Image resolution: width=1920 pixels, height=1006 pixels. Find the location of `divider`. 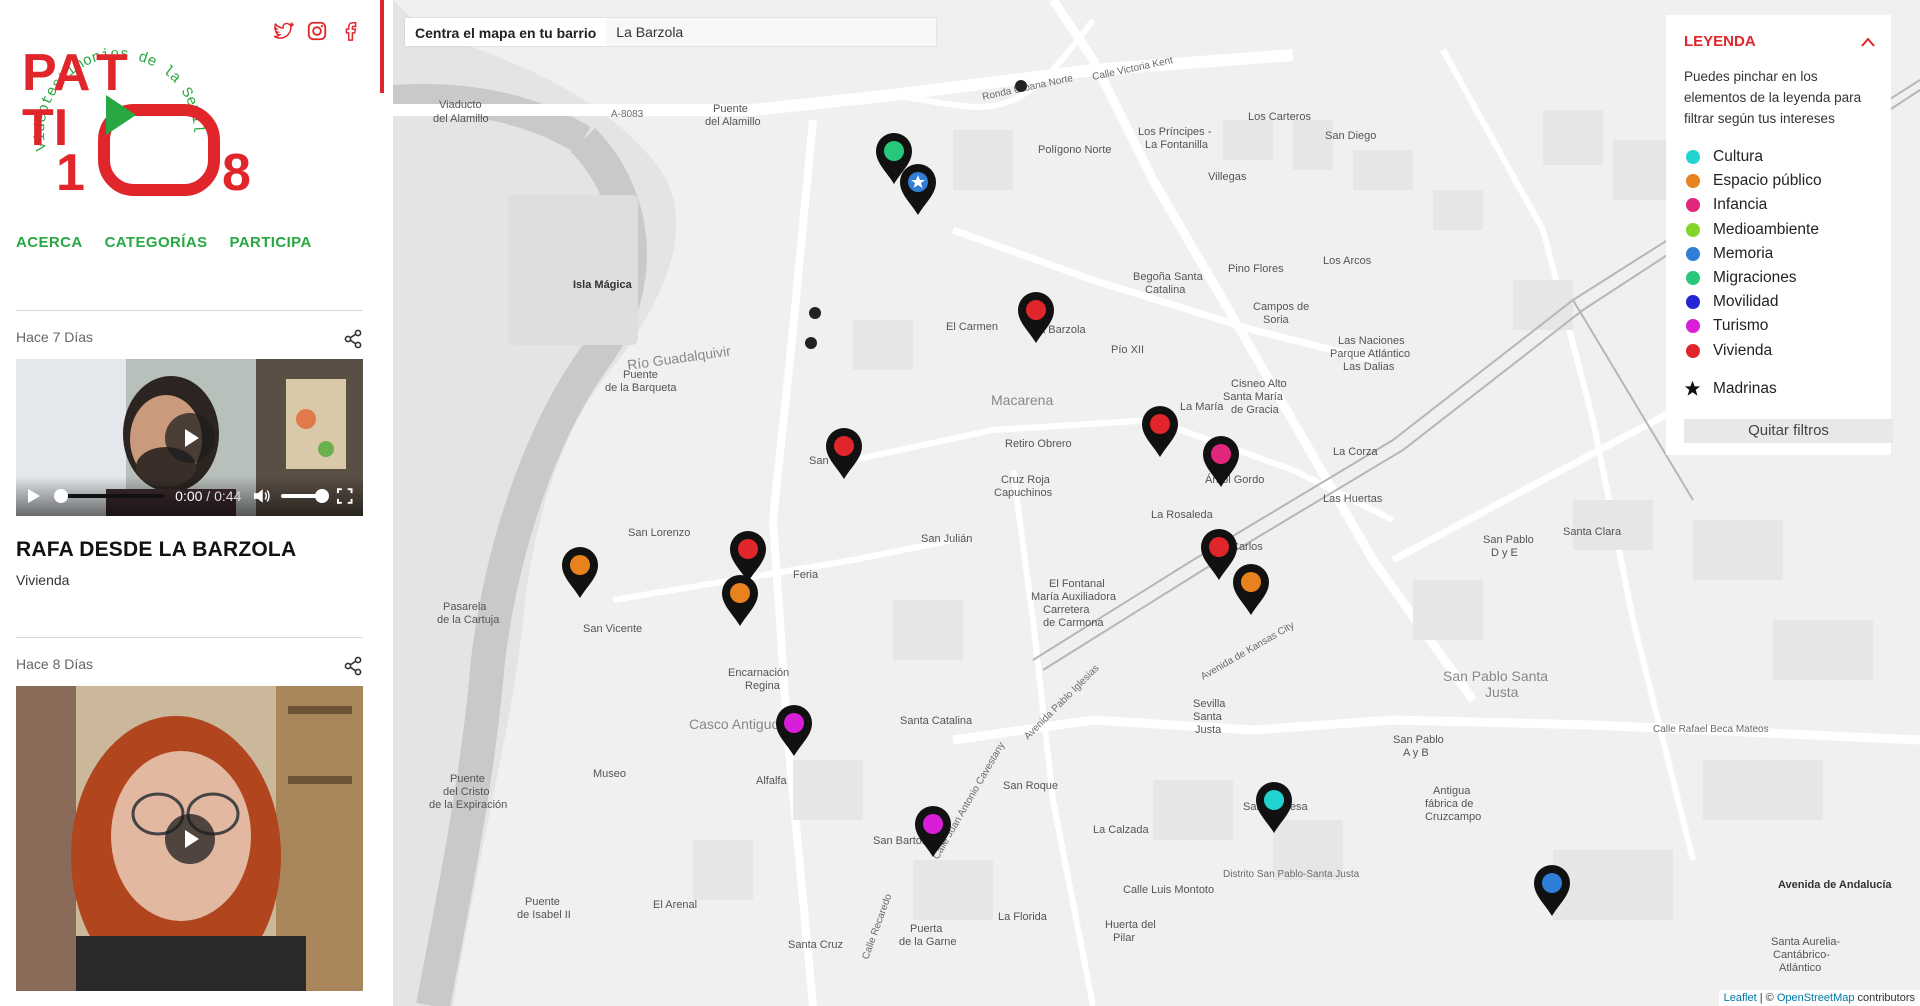

divider is located at coordinates (189, 637).